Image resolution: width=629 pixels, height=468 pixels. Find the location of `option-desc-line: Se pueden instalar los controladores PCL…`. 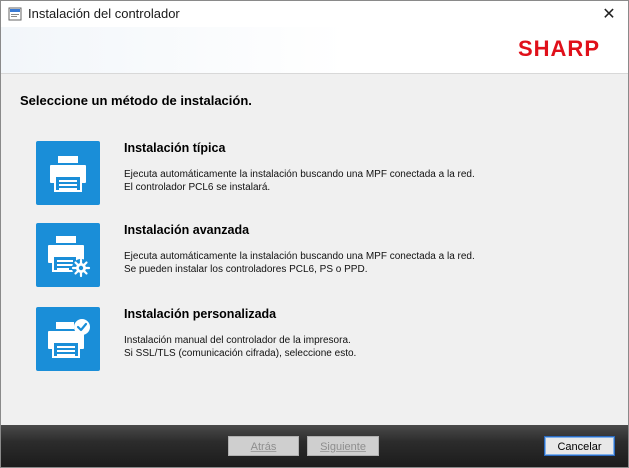

option-desc-line: Se pueden instalar los controladores PCL… is located at coordinates (246, 269).